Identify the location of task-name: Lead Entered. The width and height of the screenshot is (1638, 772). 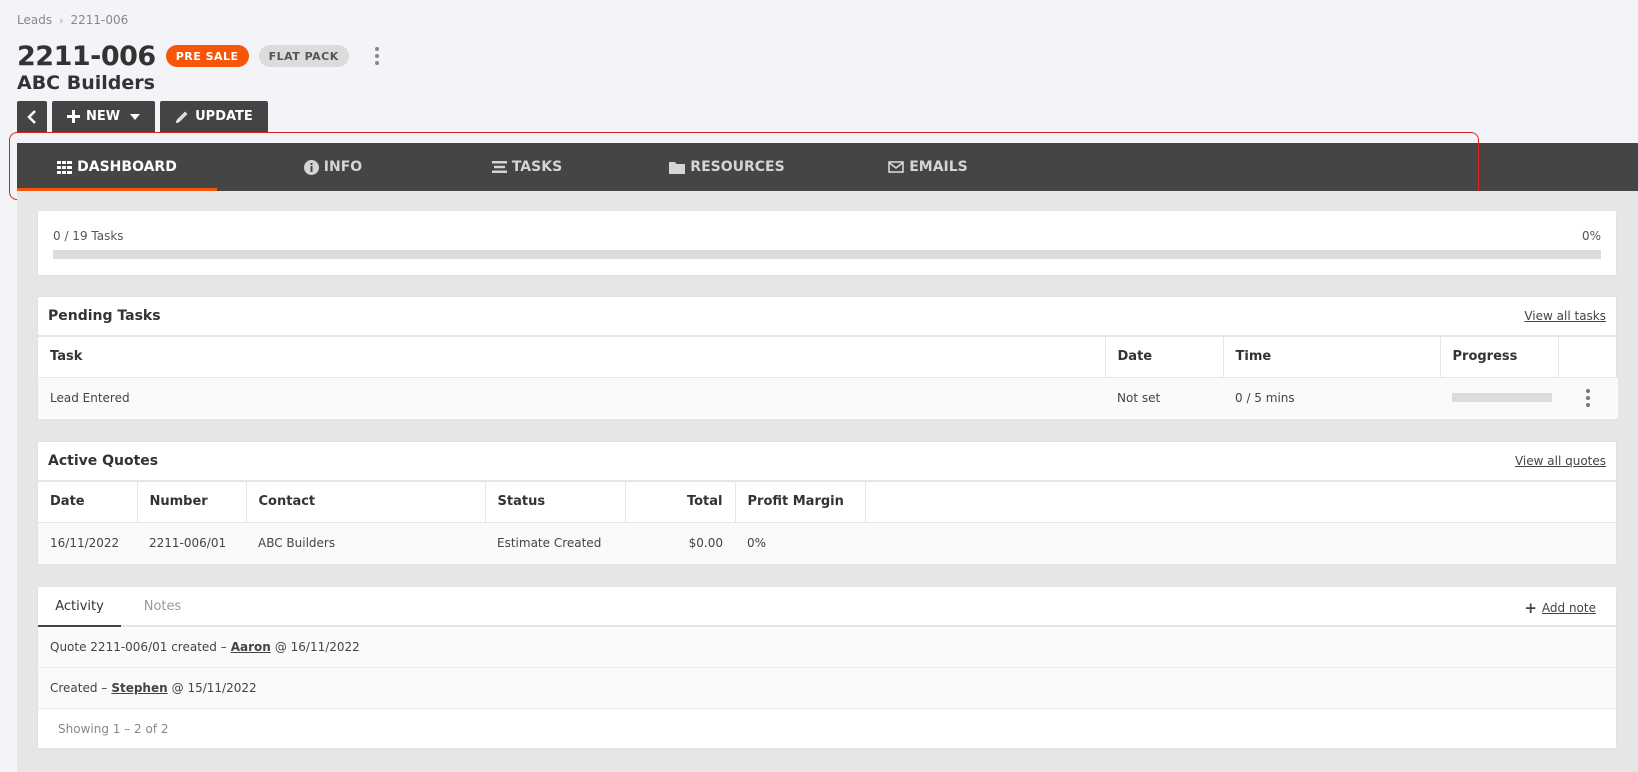
(571, 397).